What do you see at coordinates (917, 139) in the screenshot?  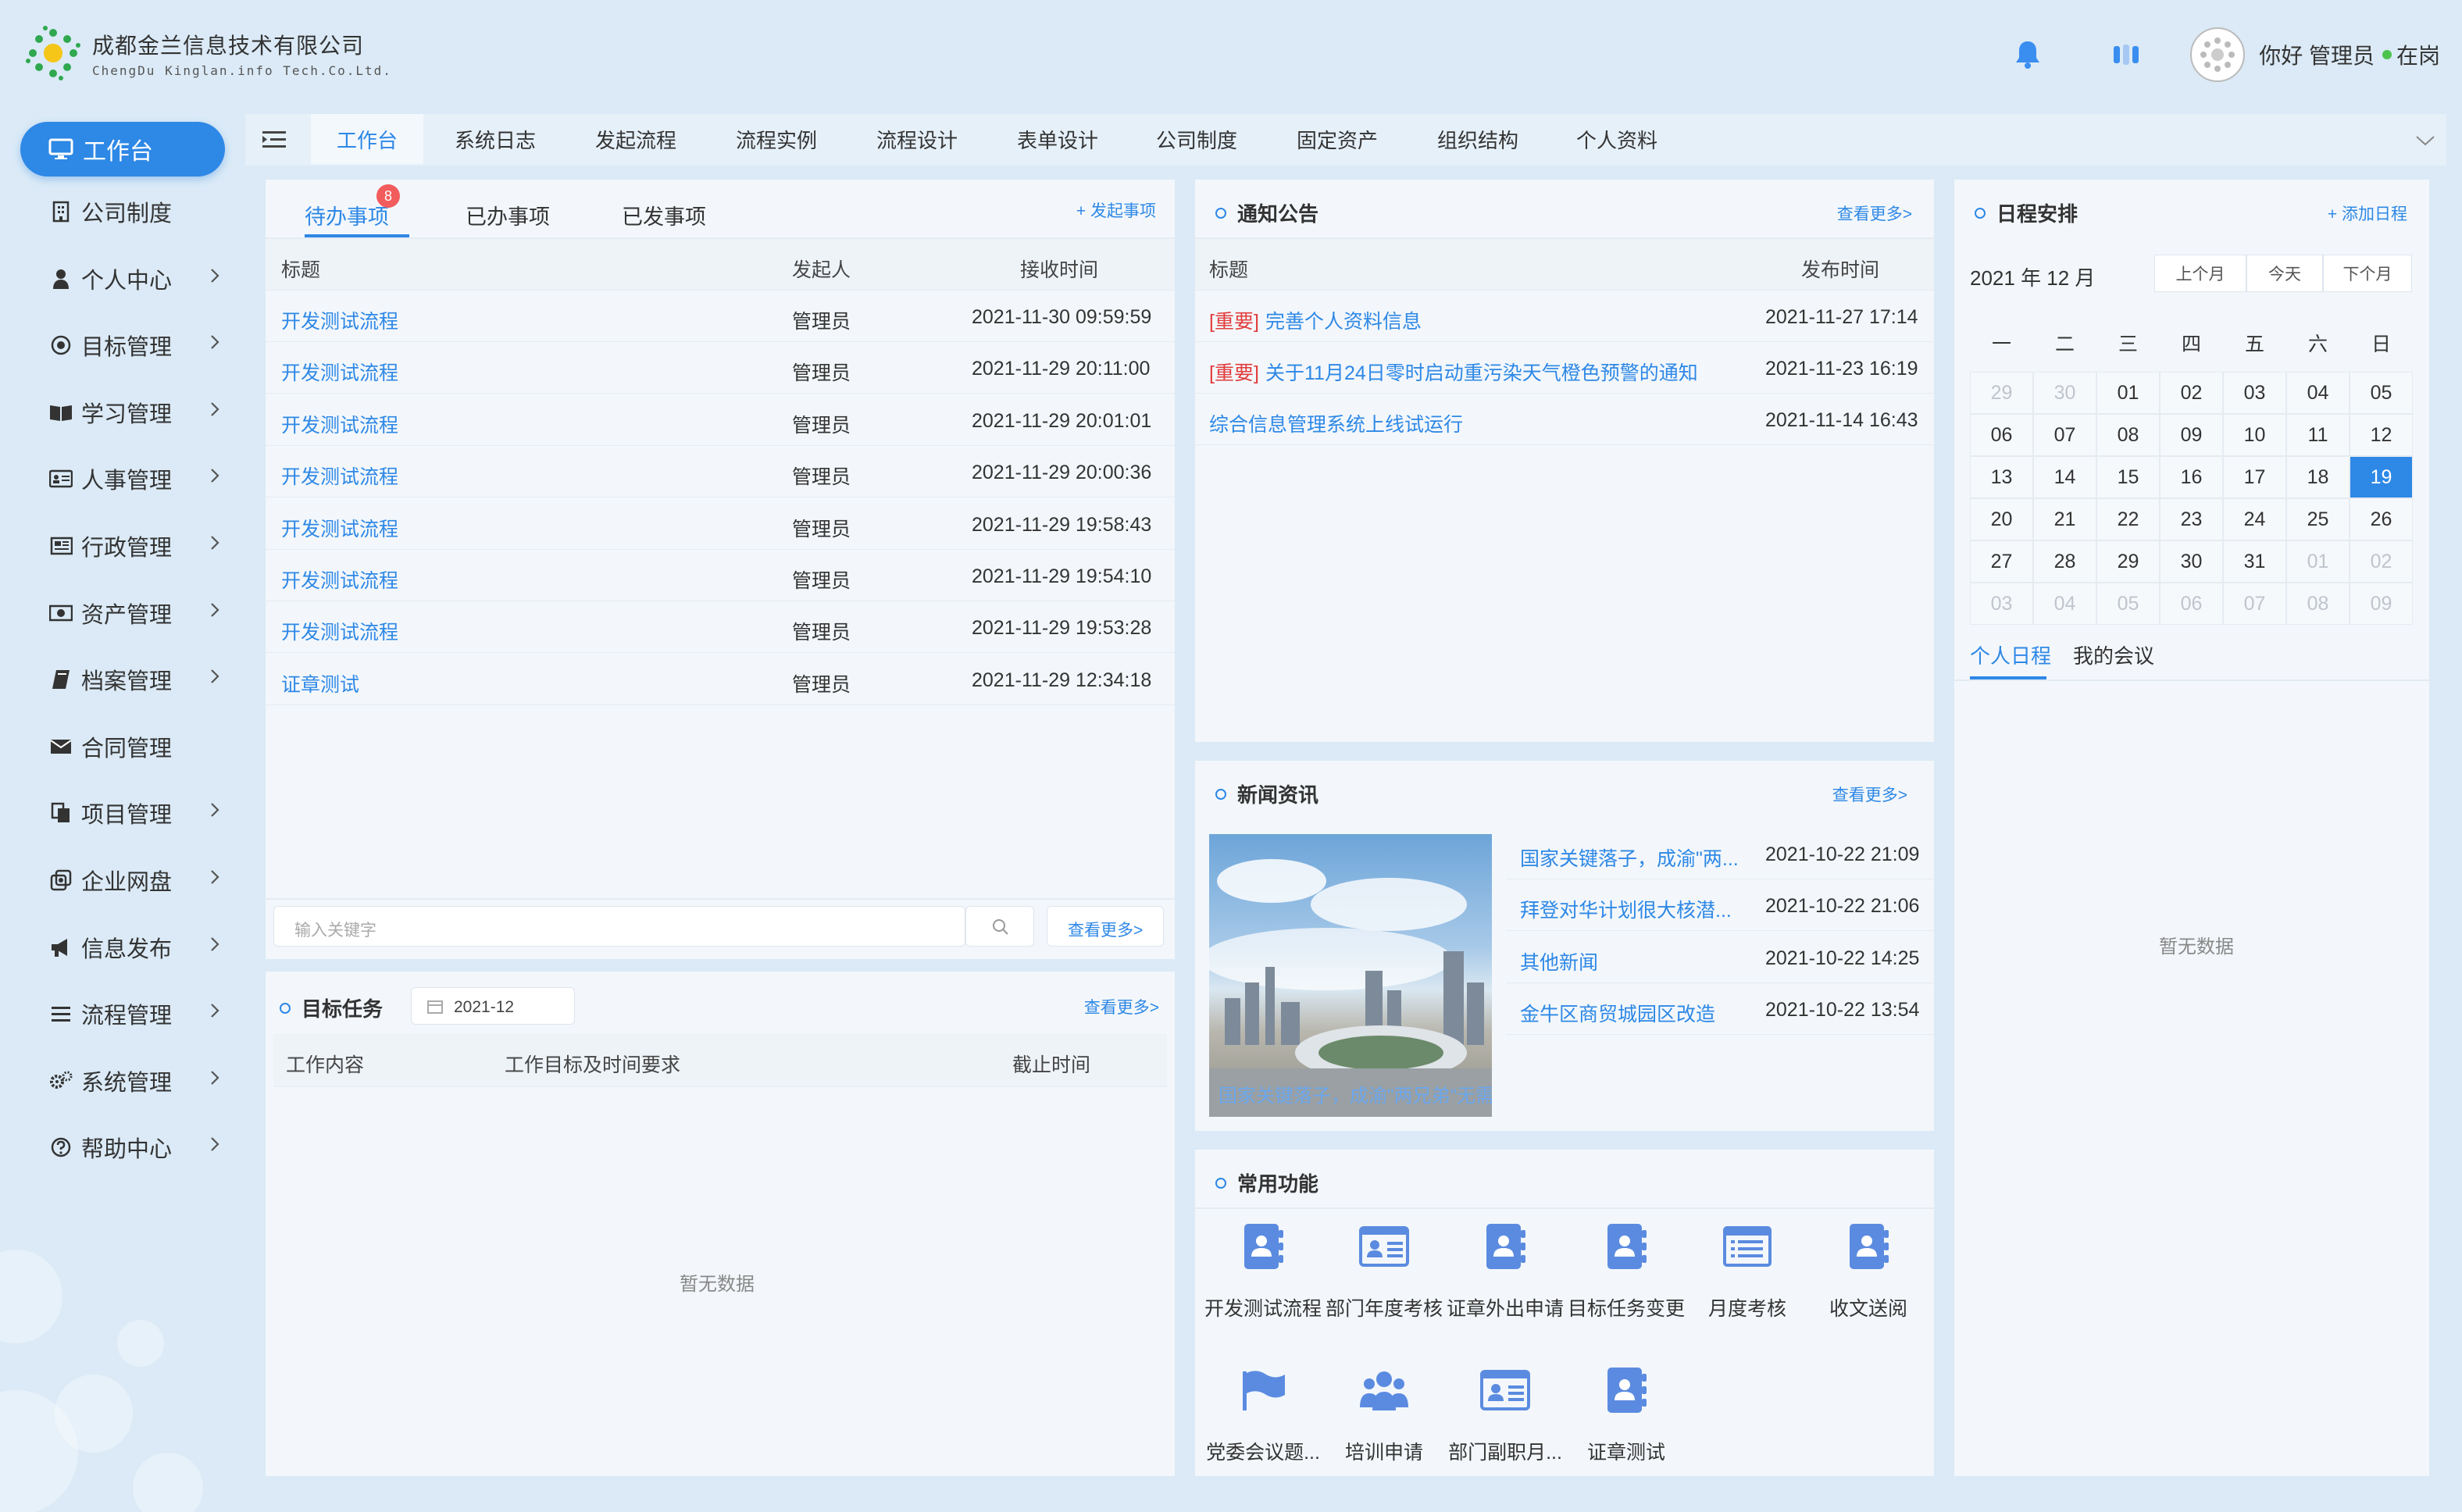 I see `tab-item: 流程设计` at bounding box center [917, 139].